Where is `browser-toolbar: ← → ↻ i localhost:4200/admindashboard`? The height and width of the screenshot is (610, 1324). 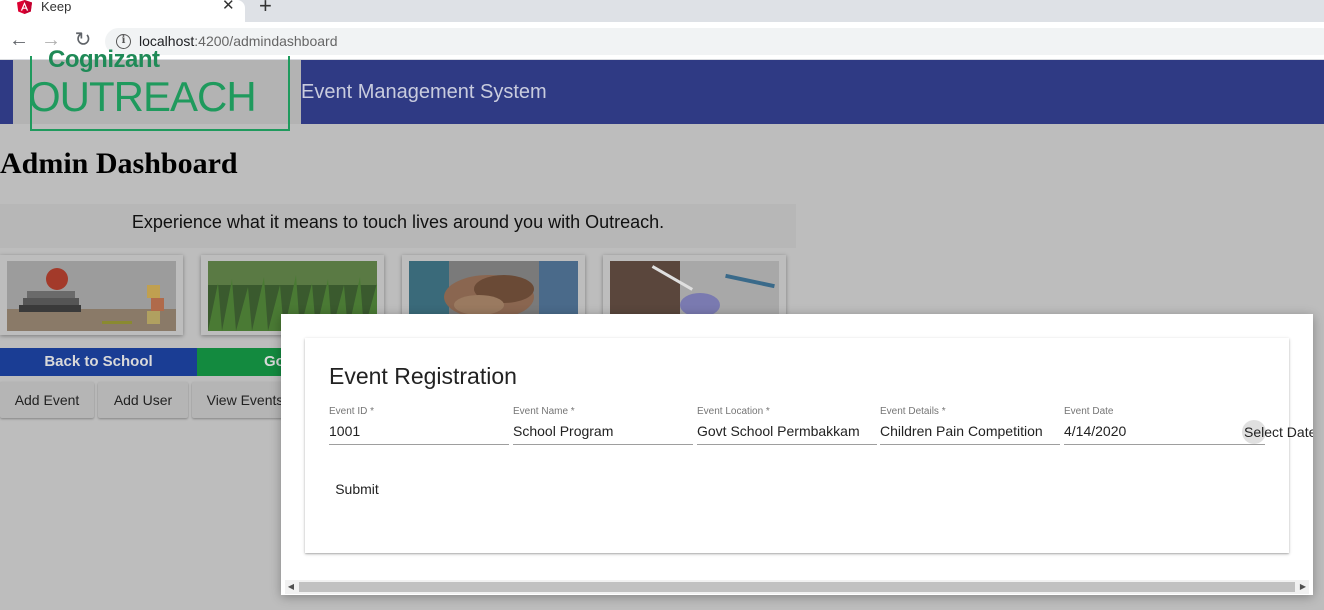 browser-toolbar: ← → ↻ i localhost:4200/admindashboard is located at coordinates (662, 41).